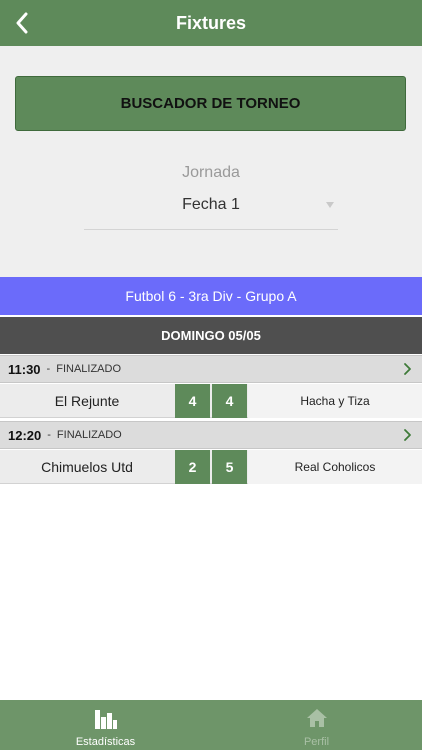 The height and width of the screenshot is (750, 422). I want to click on dropdown-caret-icon, so click(330, 205).